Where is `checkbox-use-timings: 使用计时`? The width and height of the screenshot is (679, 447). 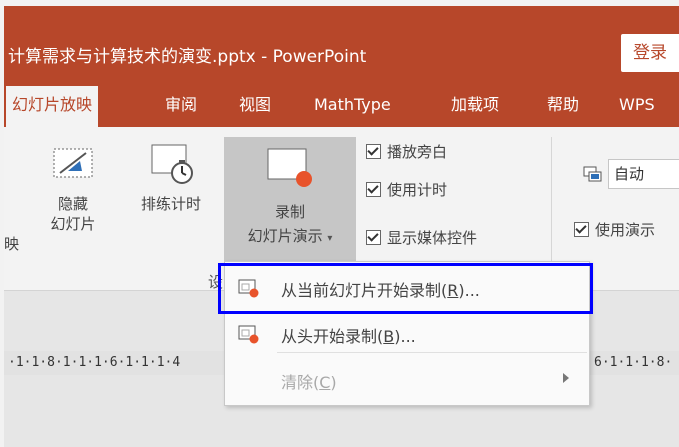
checkbox-use-timings: 使用计时 is located at coordinates (406, 189).